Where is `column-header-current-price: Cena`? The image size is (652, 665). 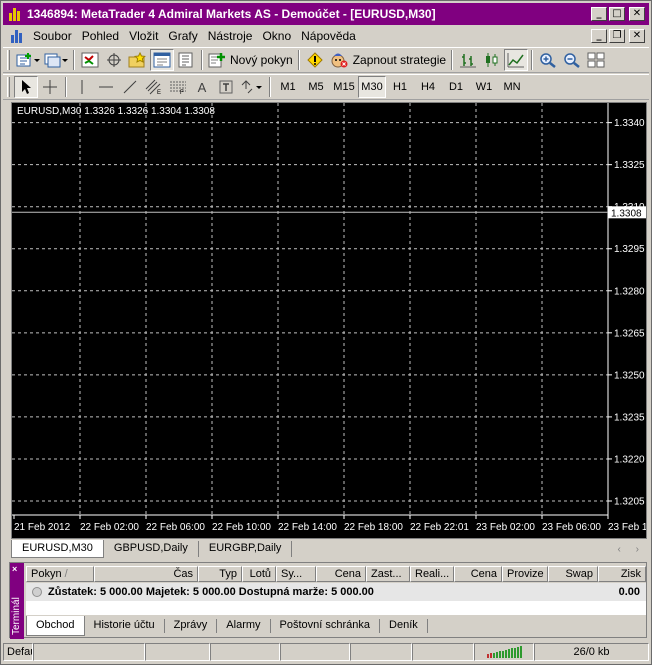
column-header-current-price: Cena is located at coordinates (478, 574).